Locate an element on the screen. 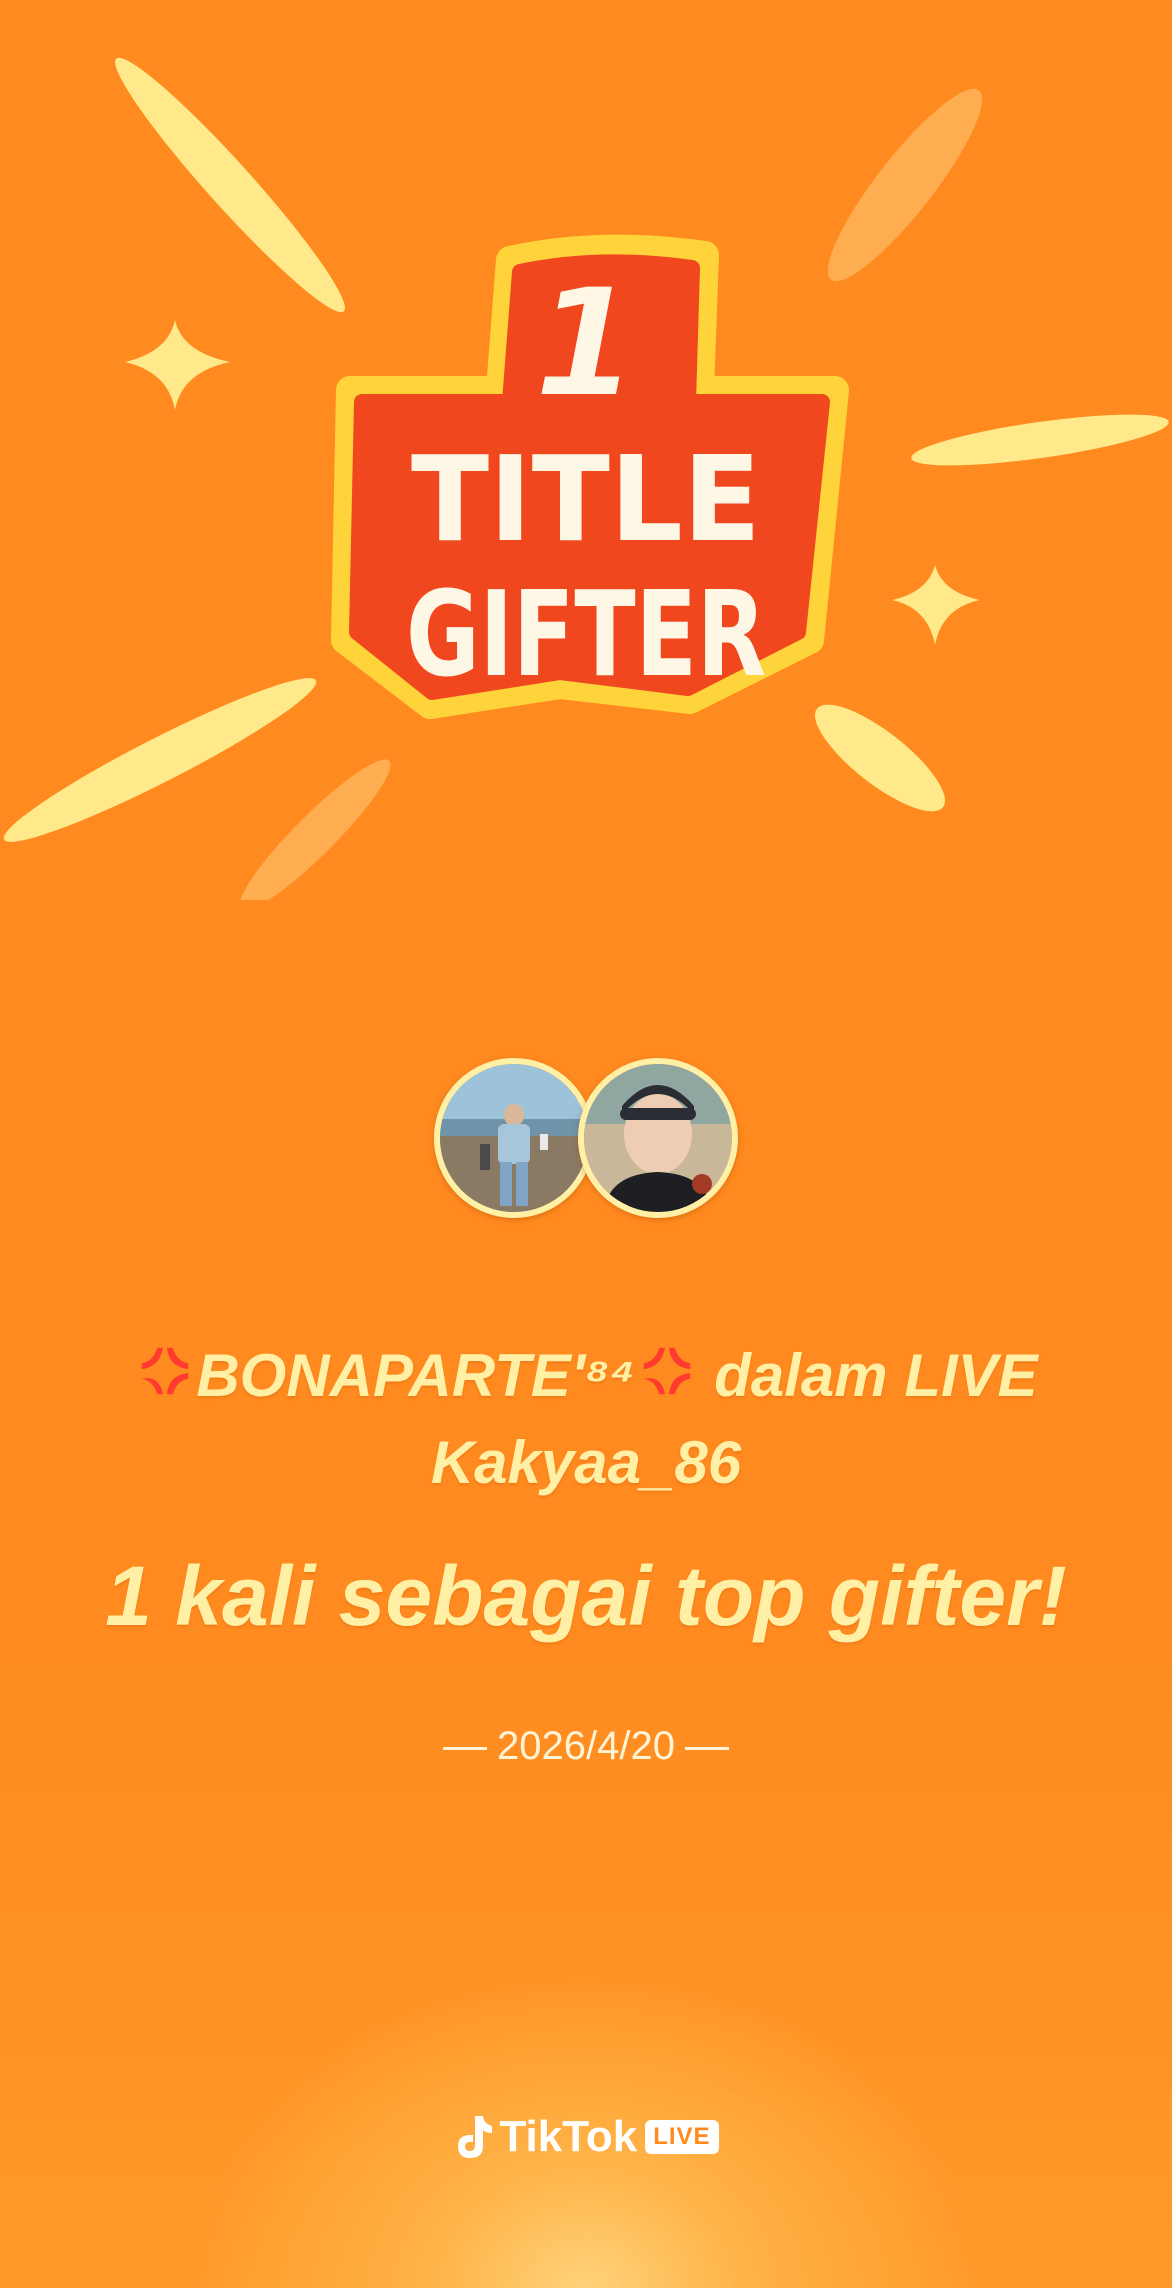  date-text: 2026/4/20 is located at coordinates (586, 1746).